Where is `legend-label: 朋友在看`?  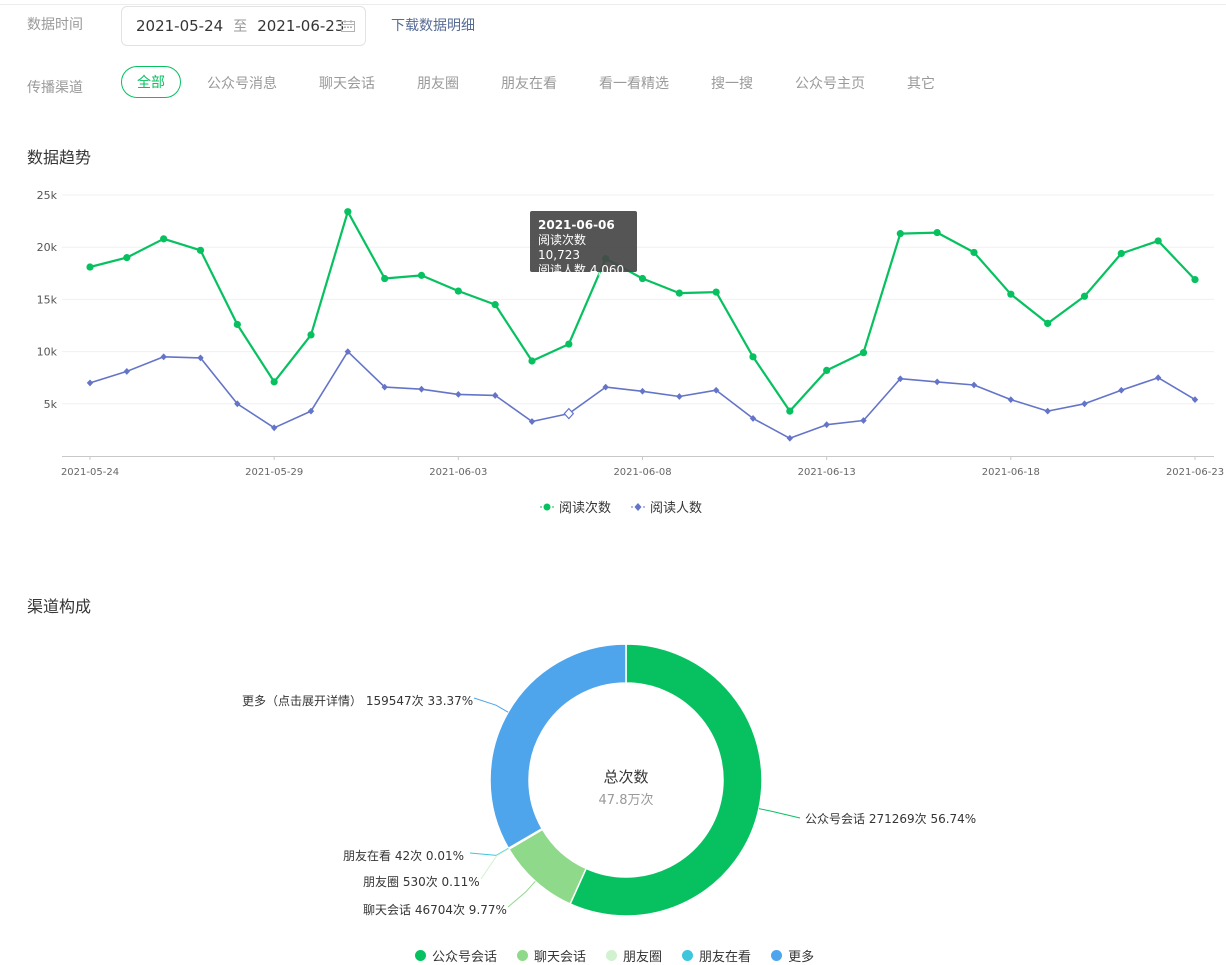 legend-label: 朋友在看 is located at coordinates (725, 957).